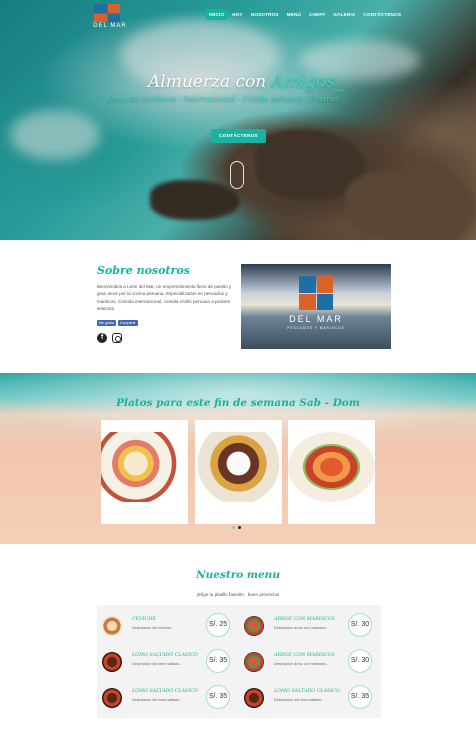  Describe the element at coordinates (344, 14) in the screenshot. I see `nav-item-galeria: GALERIA` at that location.